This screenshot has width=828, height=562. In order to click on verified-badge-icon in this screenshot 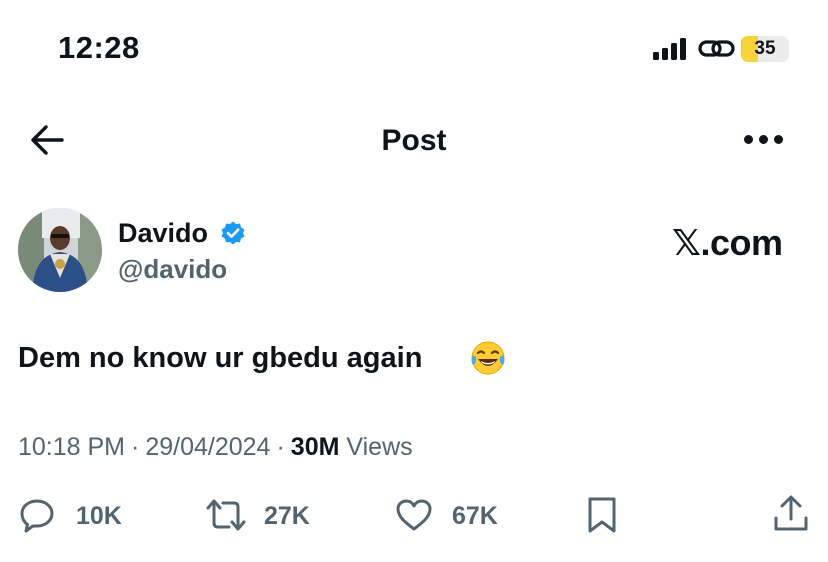, I will do `click(233, 233)`.